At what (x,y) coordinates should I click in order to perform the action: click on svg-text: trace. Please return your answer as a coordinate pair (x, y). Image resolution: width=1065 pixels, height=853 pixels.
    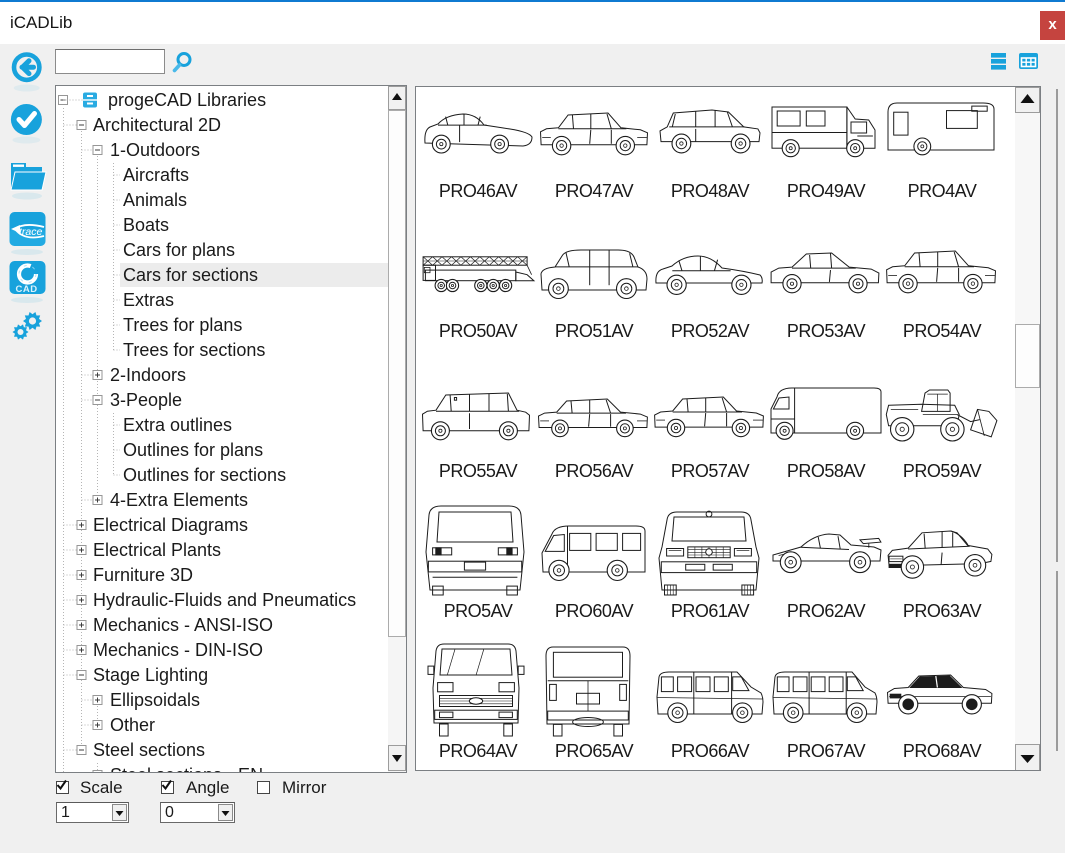
    Looking at the image, I should click on (31, 232).